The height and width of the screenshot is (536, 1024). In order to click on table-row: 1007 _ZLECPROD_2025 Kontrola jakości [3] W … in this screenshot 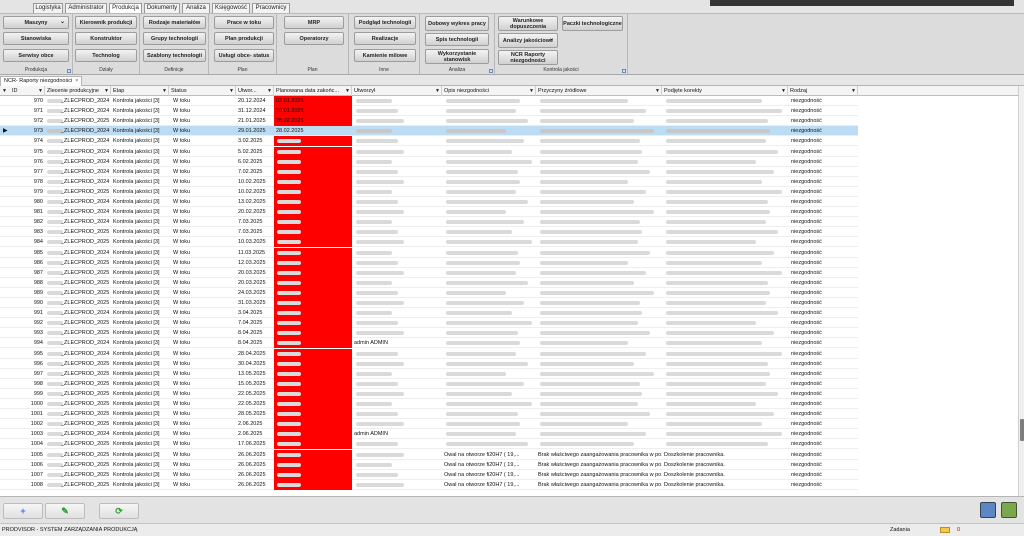, I will do `click(429, 474)`.